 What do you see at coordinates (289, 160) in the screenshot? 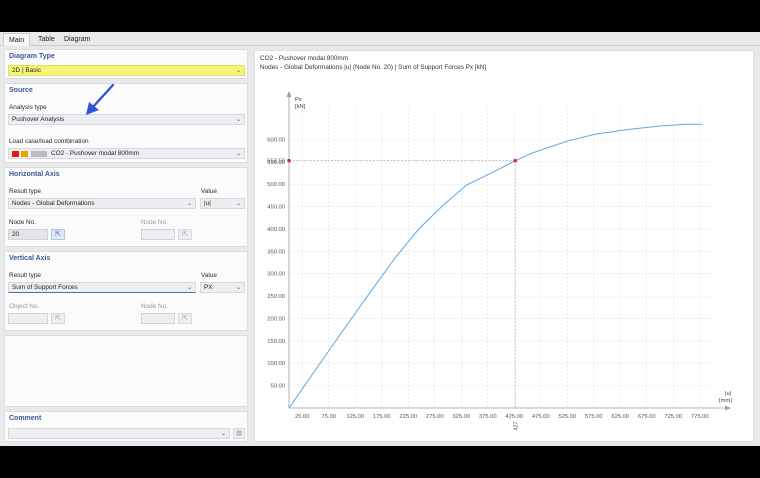
I see `y-marker-point` at bounding box center [289, 160].